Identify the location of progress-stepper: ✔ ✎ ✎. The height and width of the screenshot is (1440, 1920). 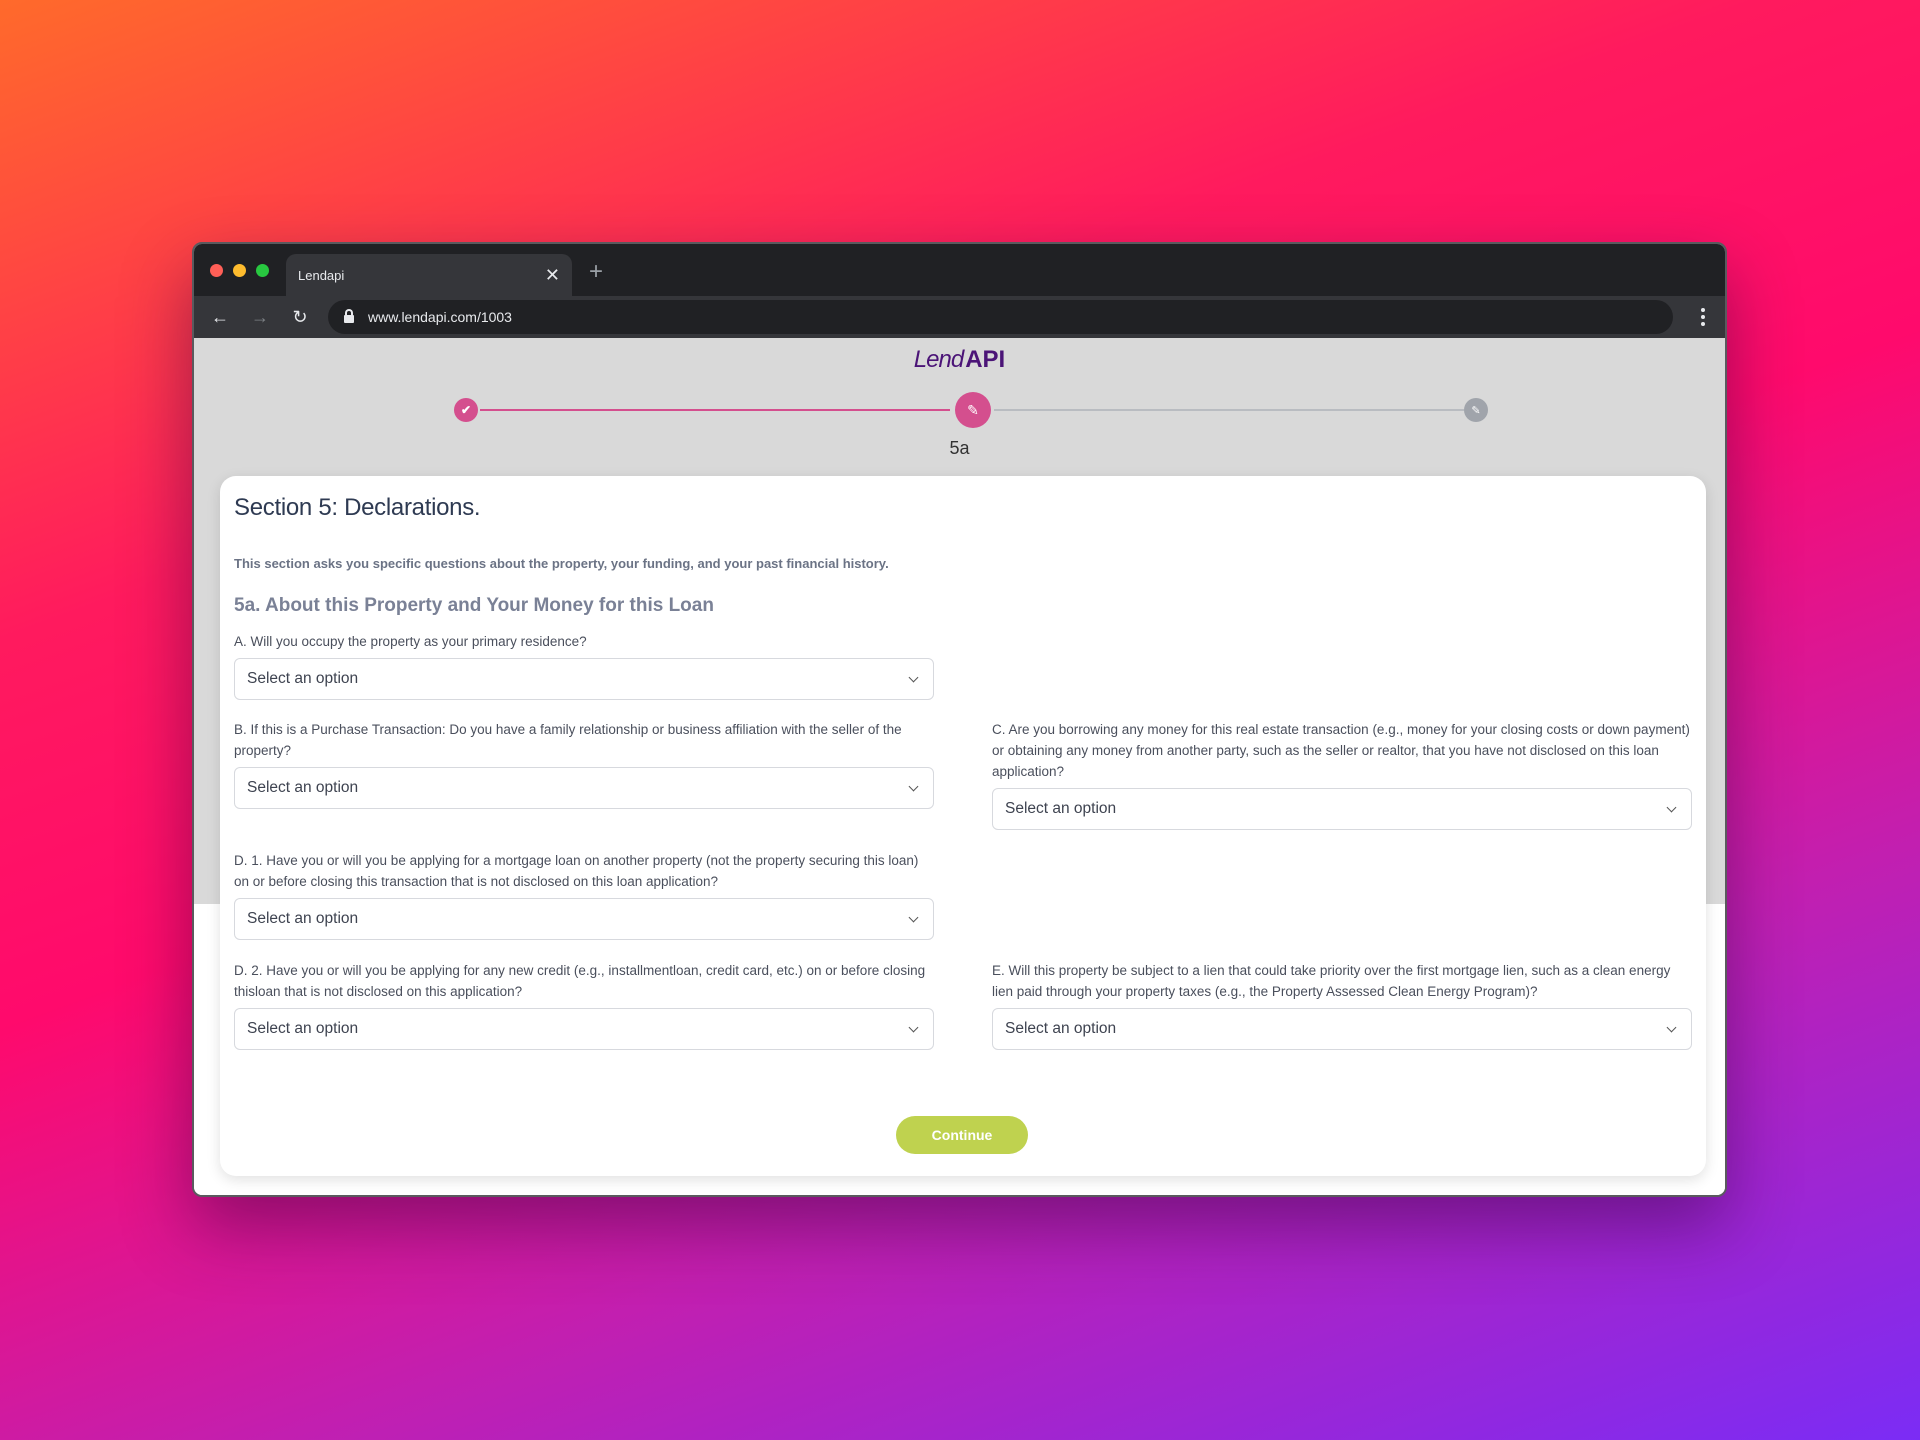
(971, 410).